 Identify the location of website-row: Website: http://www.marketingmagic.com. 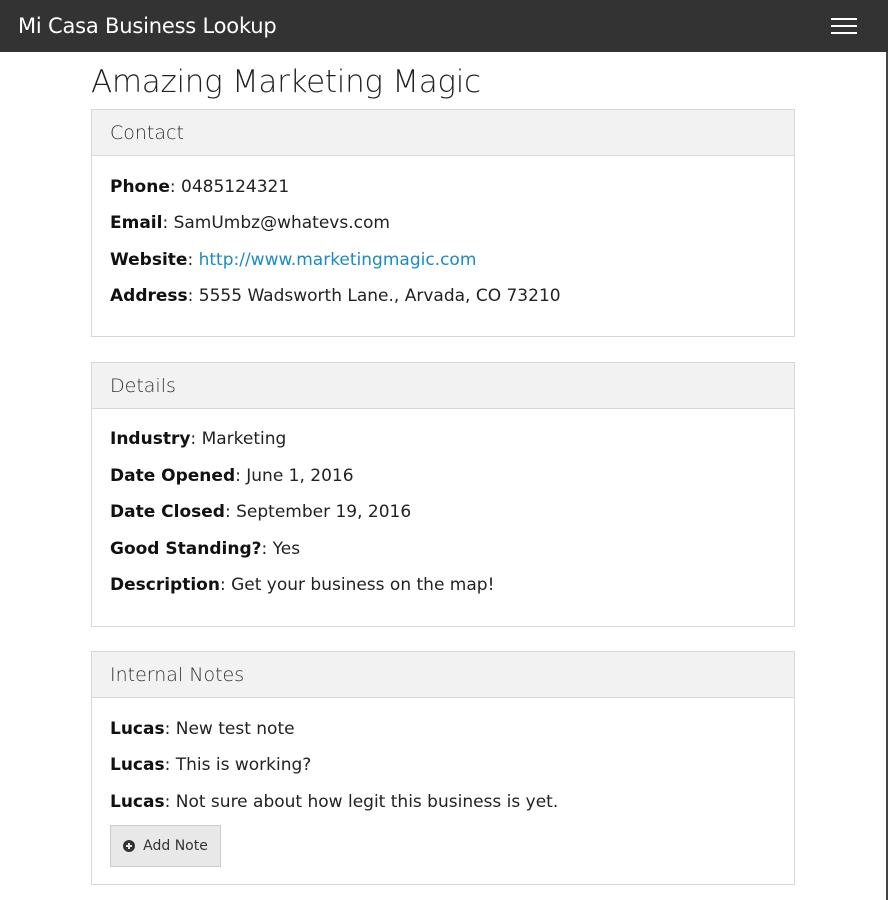
(293, 260).